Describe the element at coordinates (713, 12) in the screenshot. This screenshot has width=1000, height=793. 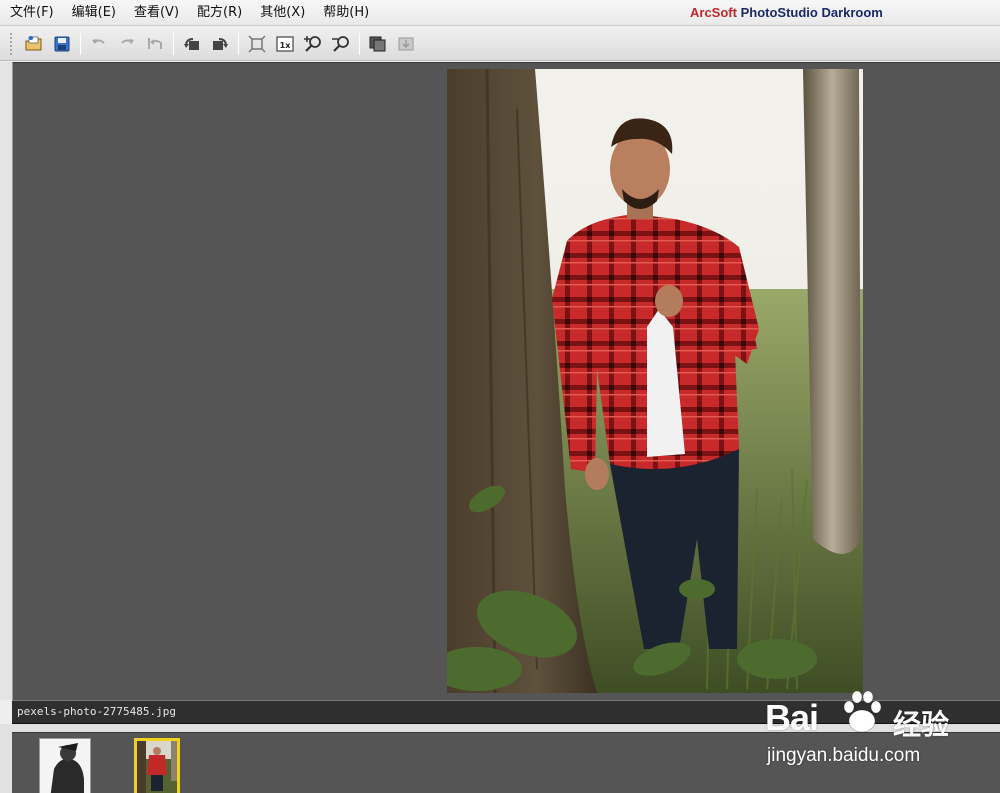
I see `app-brand: ArcSoft` at that location.